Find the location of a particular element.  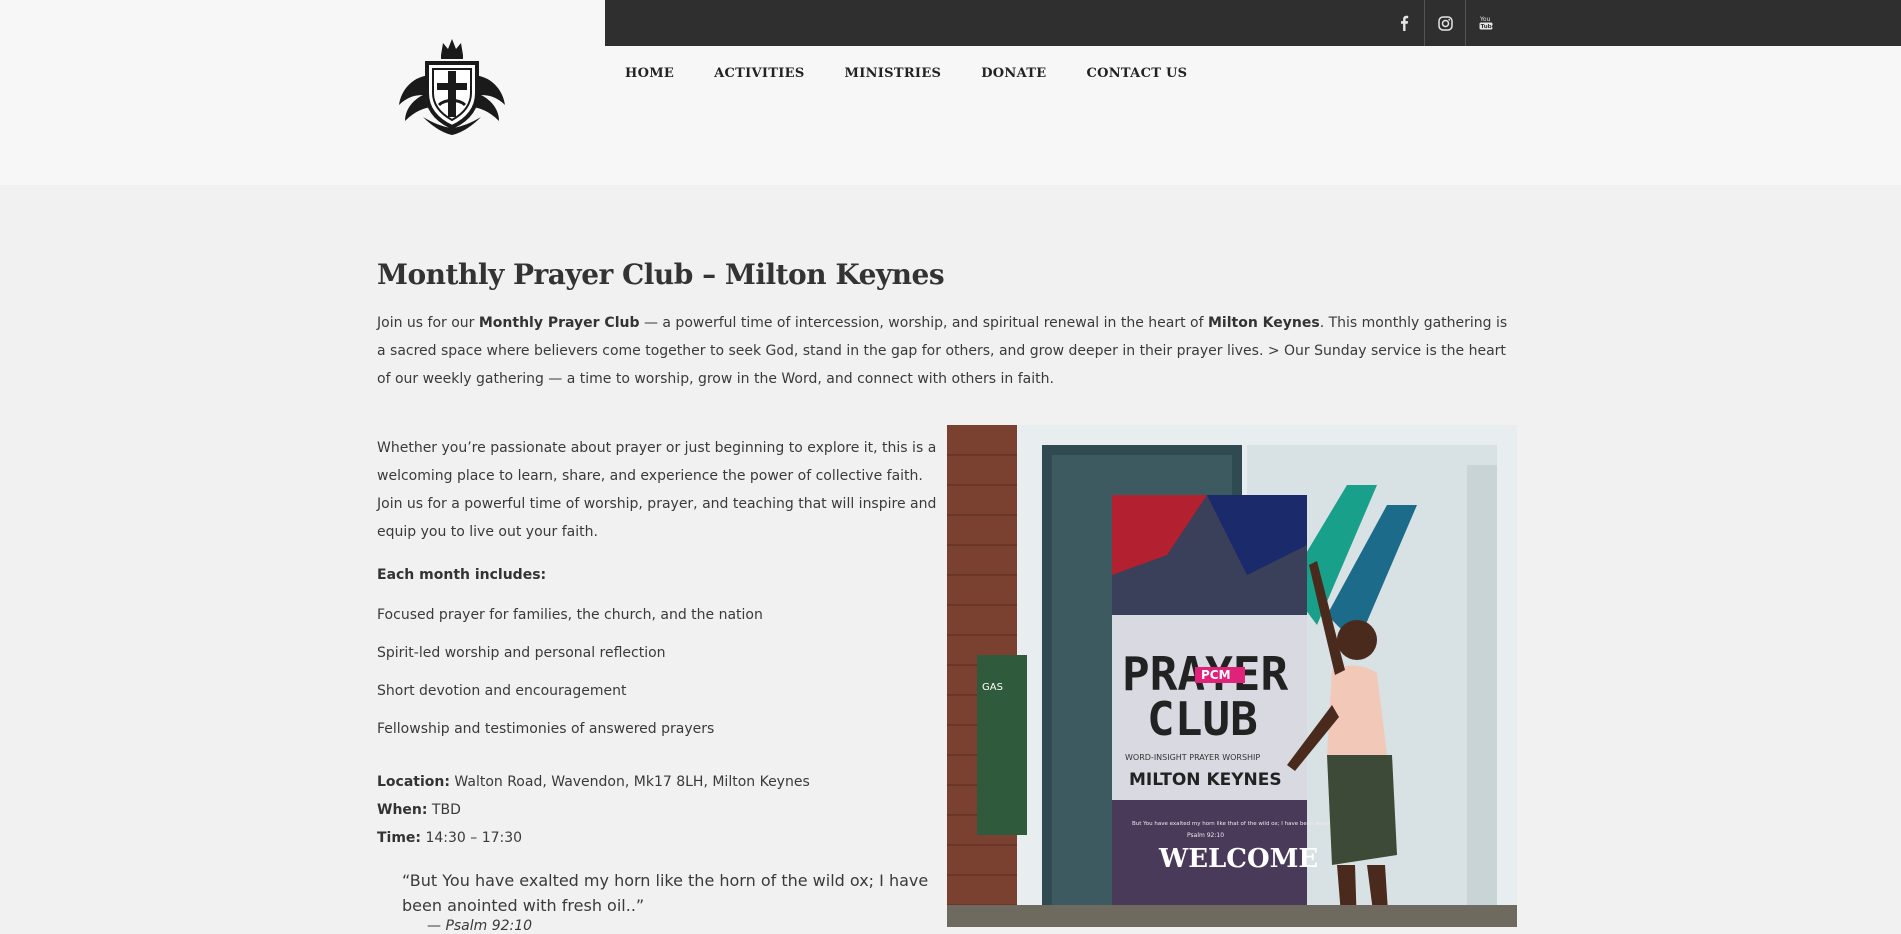

gas-sign-text: GAS is located at coordinates (992, 687).